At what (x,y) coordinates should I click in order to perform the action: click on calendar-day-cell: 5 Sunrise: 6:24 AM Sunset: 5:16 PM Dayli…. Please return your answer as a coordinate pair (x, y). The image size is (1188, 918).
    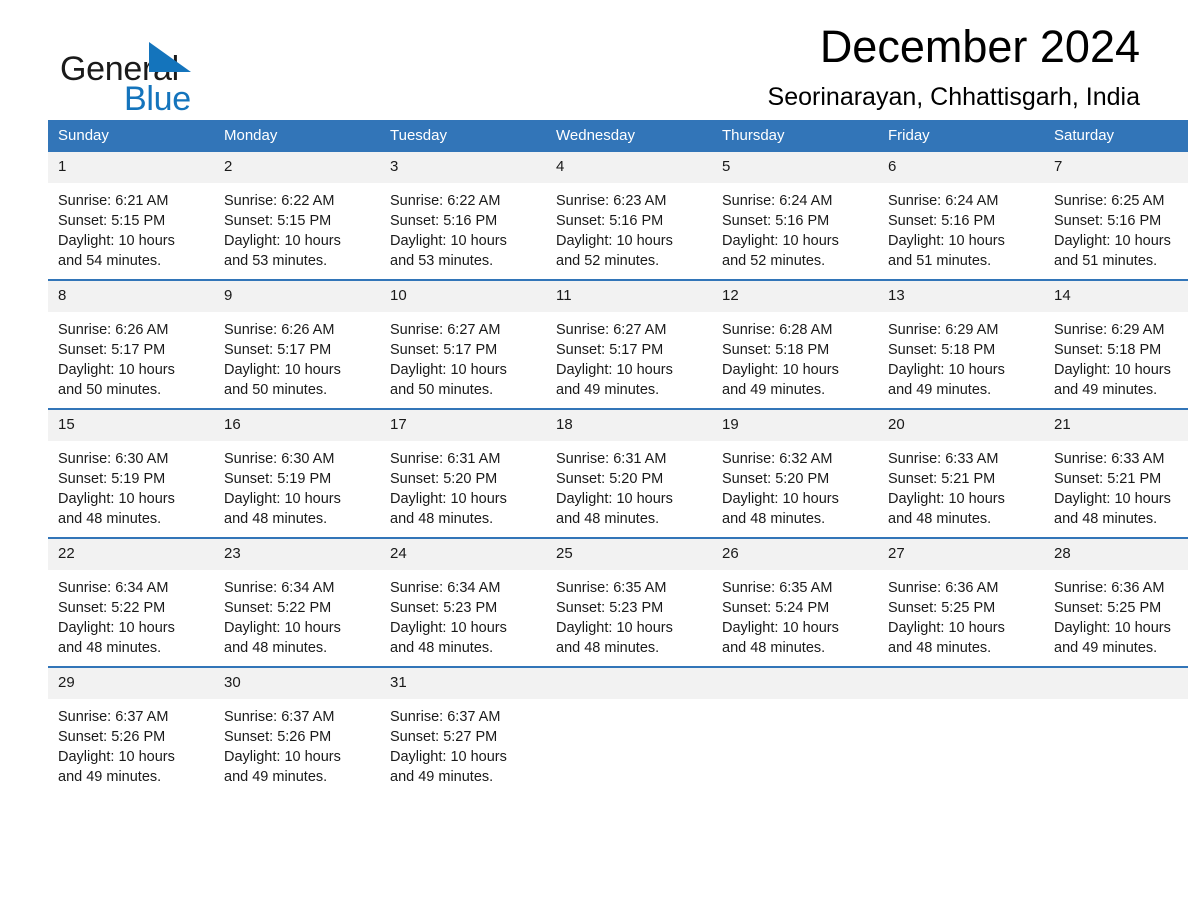
    Looking at the image, I should click on (795, 216).